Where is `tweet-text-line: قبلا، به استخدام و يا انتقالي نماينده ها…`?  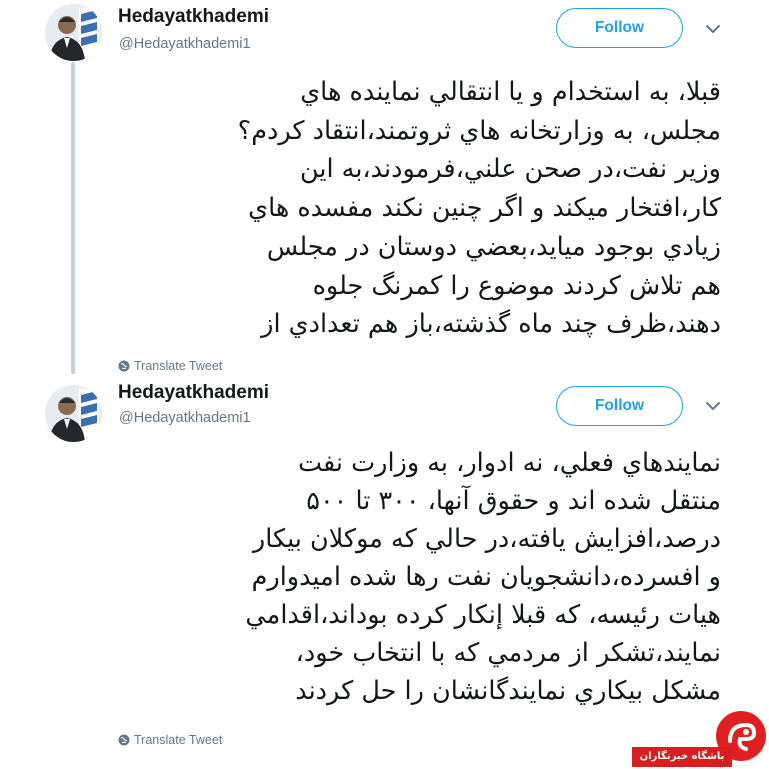 tweet-text-line: قبلا، به استخدام و يا انتقالي نماينده ها… is located at coordinates (510, 92).